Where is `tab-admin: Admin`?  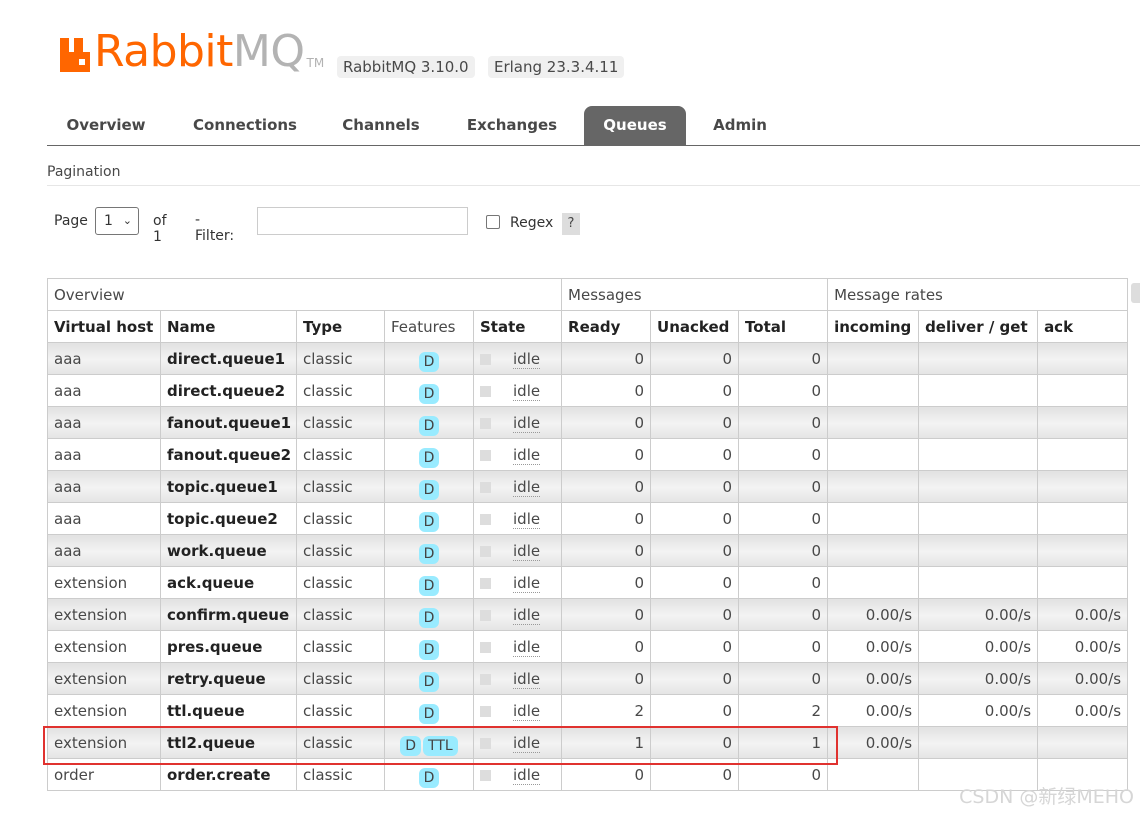 tab-admin: Admin is located at coordinates (740, 125).